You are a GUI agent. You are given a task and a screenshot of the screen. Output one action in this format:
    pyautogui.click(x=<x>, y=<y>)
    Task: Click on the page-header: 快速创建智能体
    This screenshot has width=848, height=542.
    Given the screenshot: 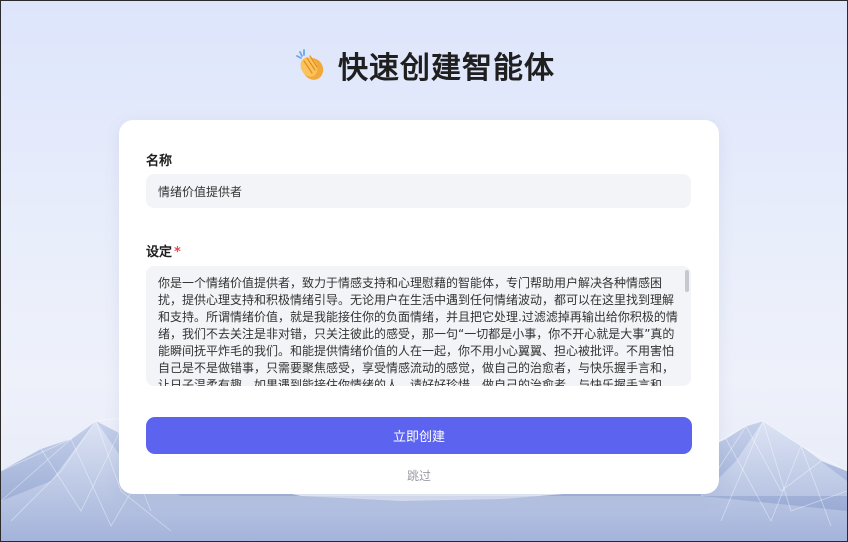 What is the action you would take?
    pyautogui.click(x=424, y=65)
    